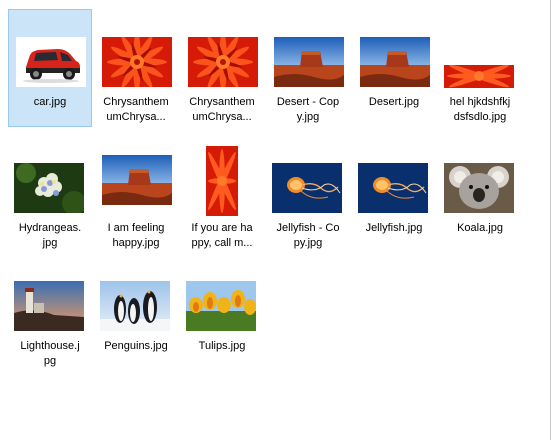  What do you see at coordinates (50, 361) in the screenshot?
I see `file-name-line: pg` at bounding box center [50, 361].